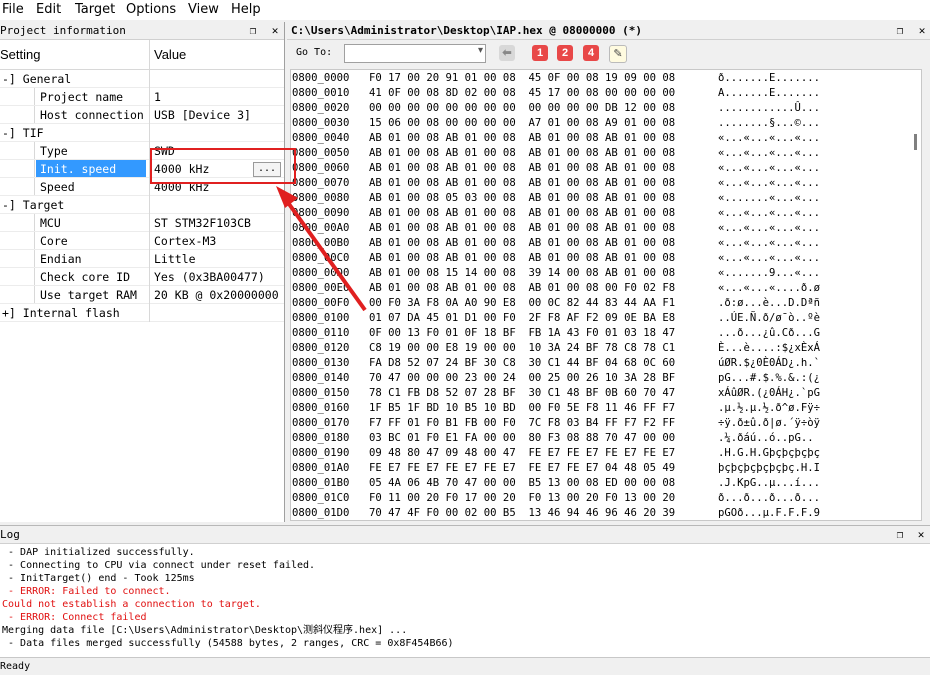 Image resolution: width=930 pixels, height=675 pixels. What do you see at coordinates (15, 666) in the screenshot?
I see `status-text: Ready` at bounding box center [15, 666].